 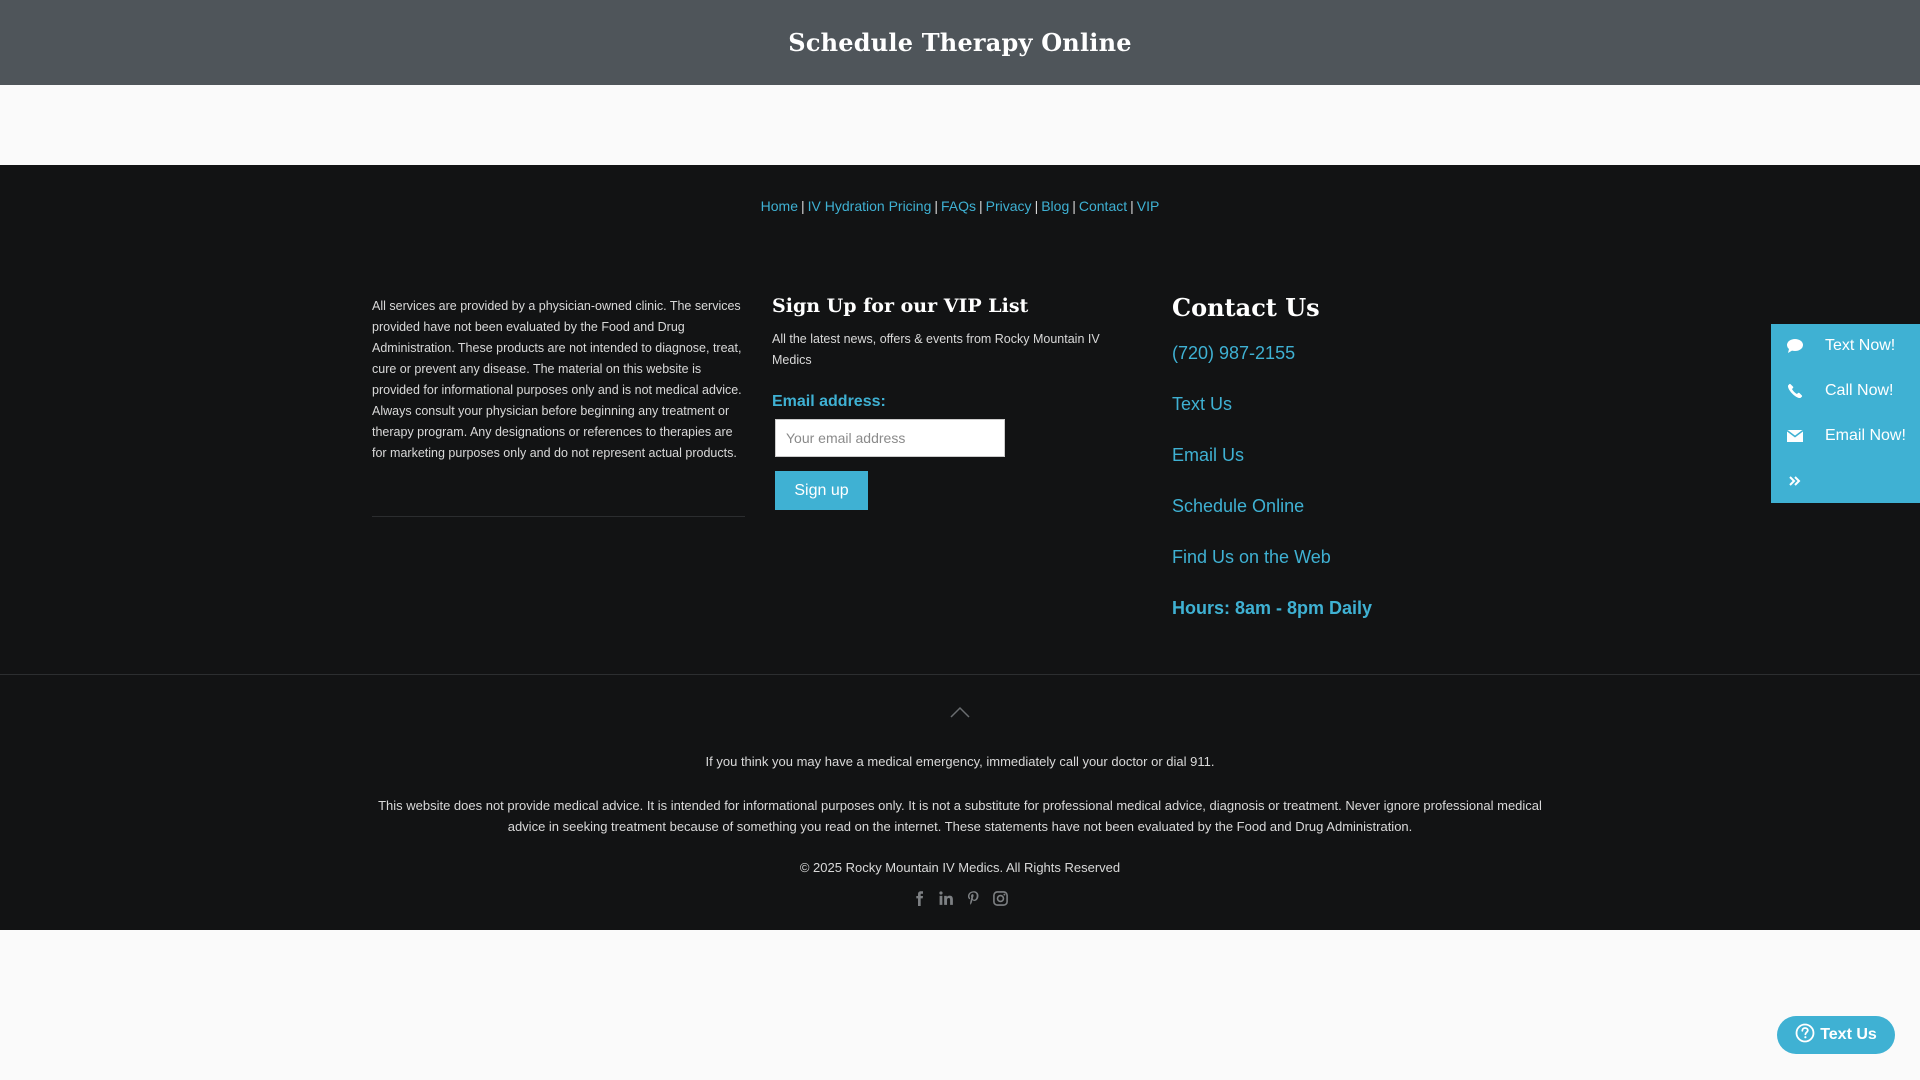 What do you see at coordinates (1362, 353) in the screenshot?
I see `phone-link: (720) 987-2155` at bounding box center [1362, 353].